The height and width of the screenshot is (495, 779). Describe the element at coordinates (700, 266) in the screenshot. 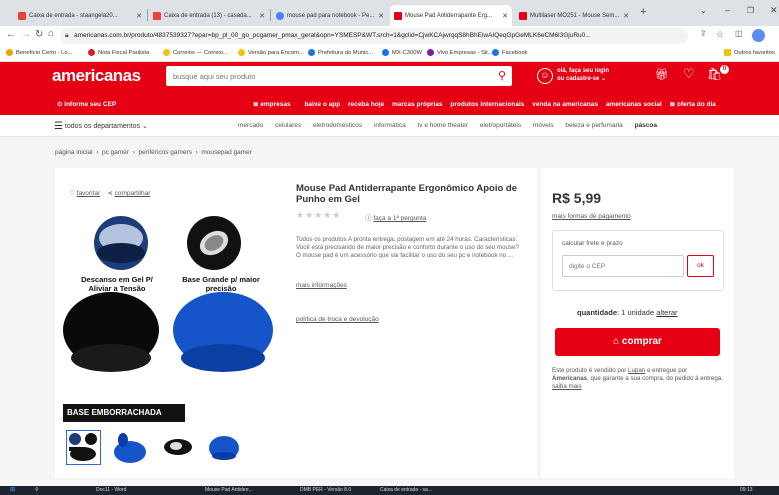

I see `cep-ok-button: ok` at that location.